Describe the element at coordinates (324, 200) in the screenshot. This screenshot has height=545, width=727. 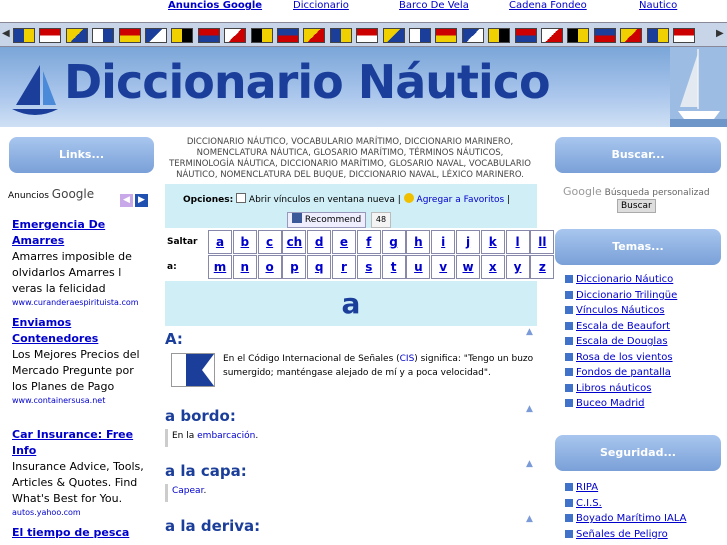
I see `new-window-label: Abrir vínculos en ventana nueva |` at that location.